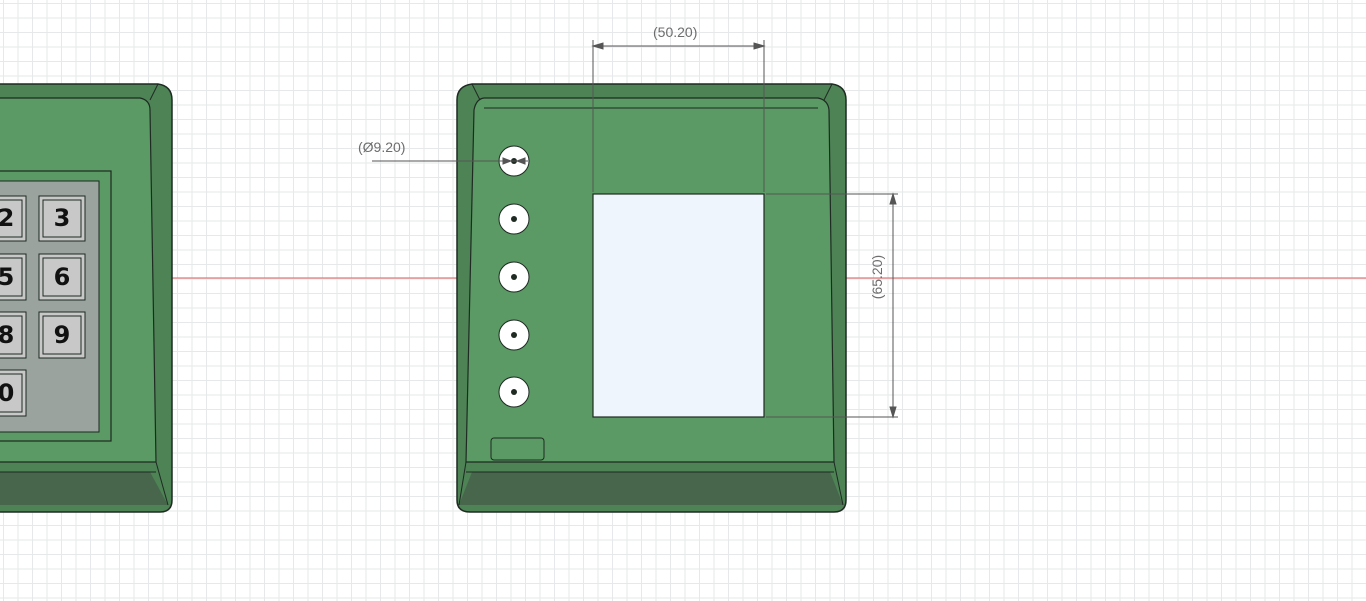  Describe the element at coordinates (7, 393) in the screenshot. I see `key-0-label: 0` at that location.